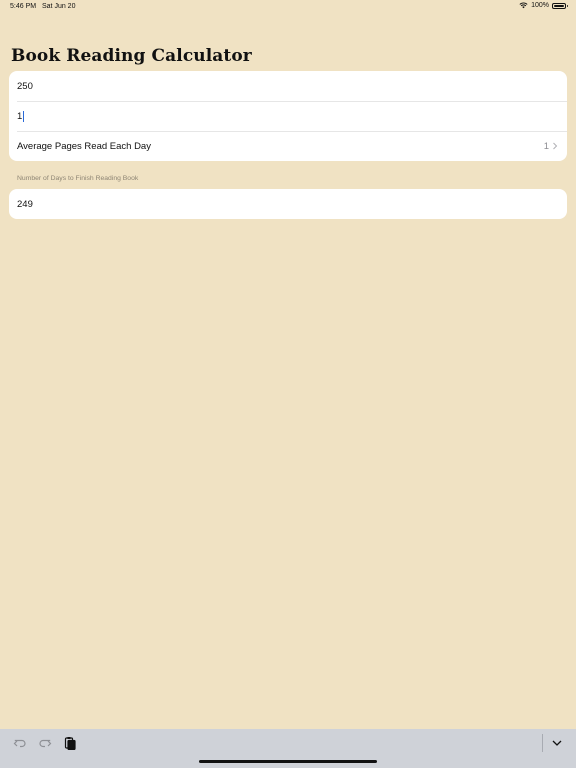 Image resolution: width=576 pixels, height=768 pixels. I want to click on paste-icon, so click(70, 743).